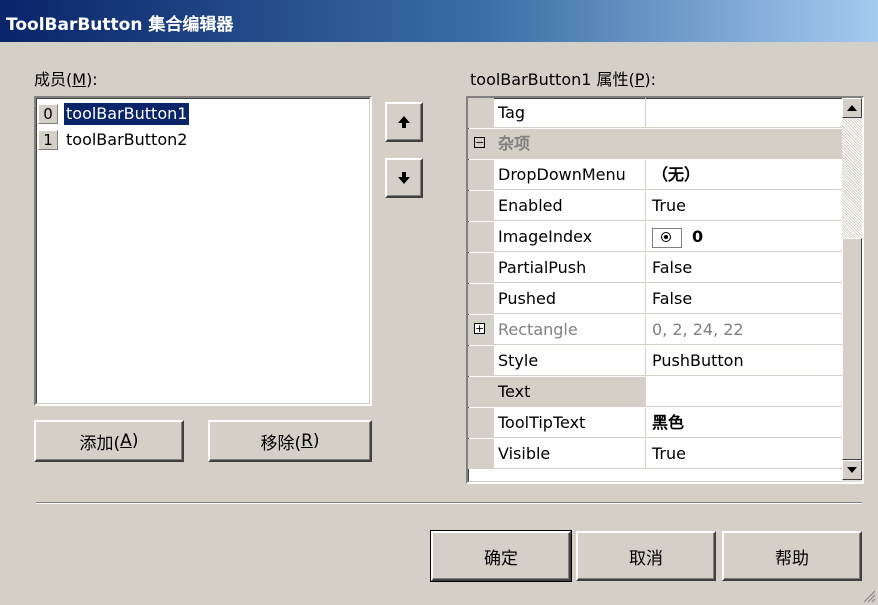  Describe the element at coordinates (852, 178) in the screenshot. I see `scroll-track` at that location.